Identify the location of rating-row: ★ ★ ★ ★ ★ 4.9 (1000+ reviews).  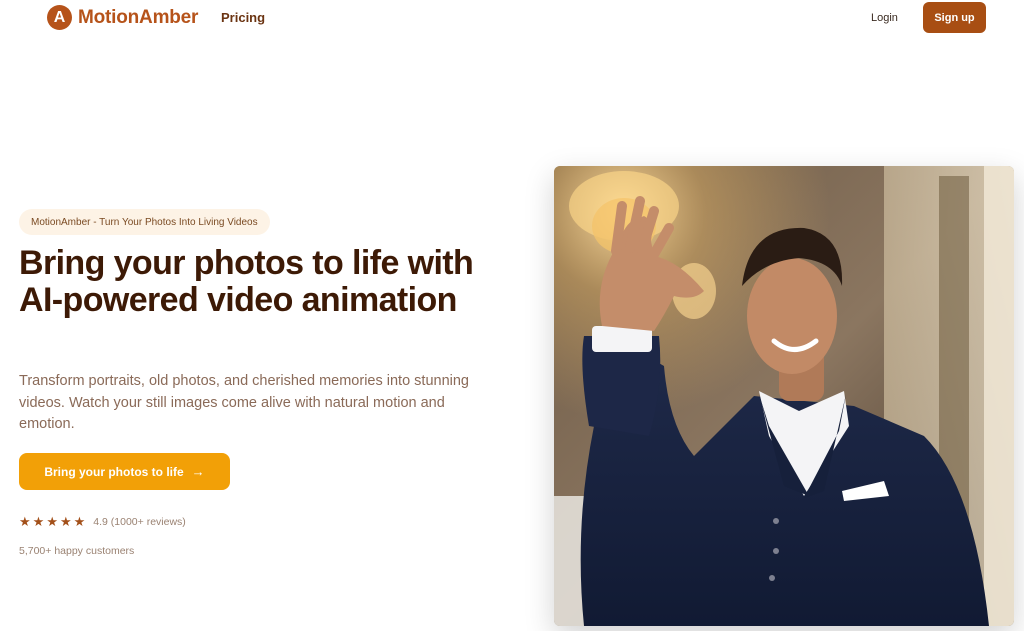
(102, 521).